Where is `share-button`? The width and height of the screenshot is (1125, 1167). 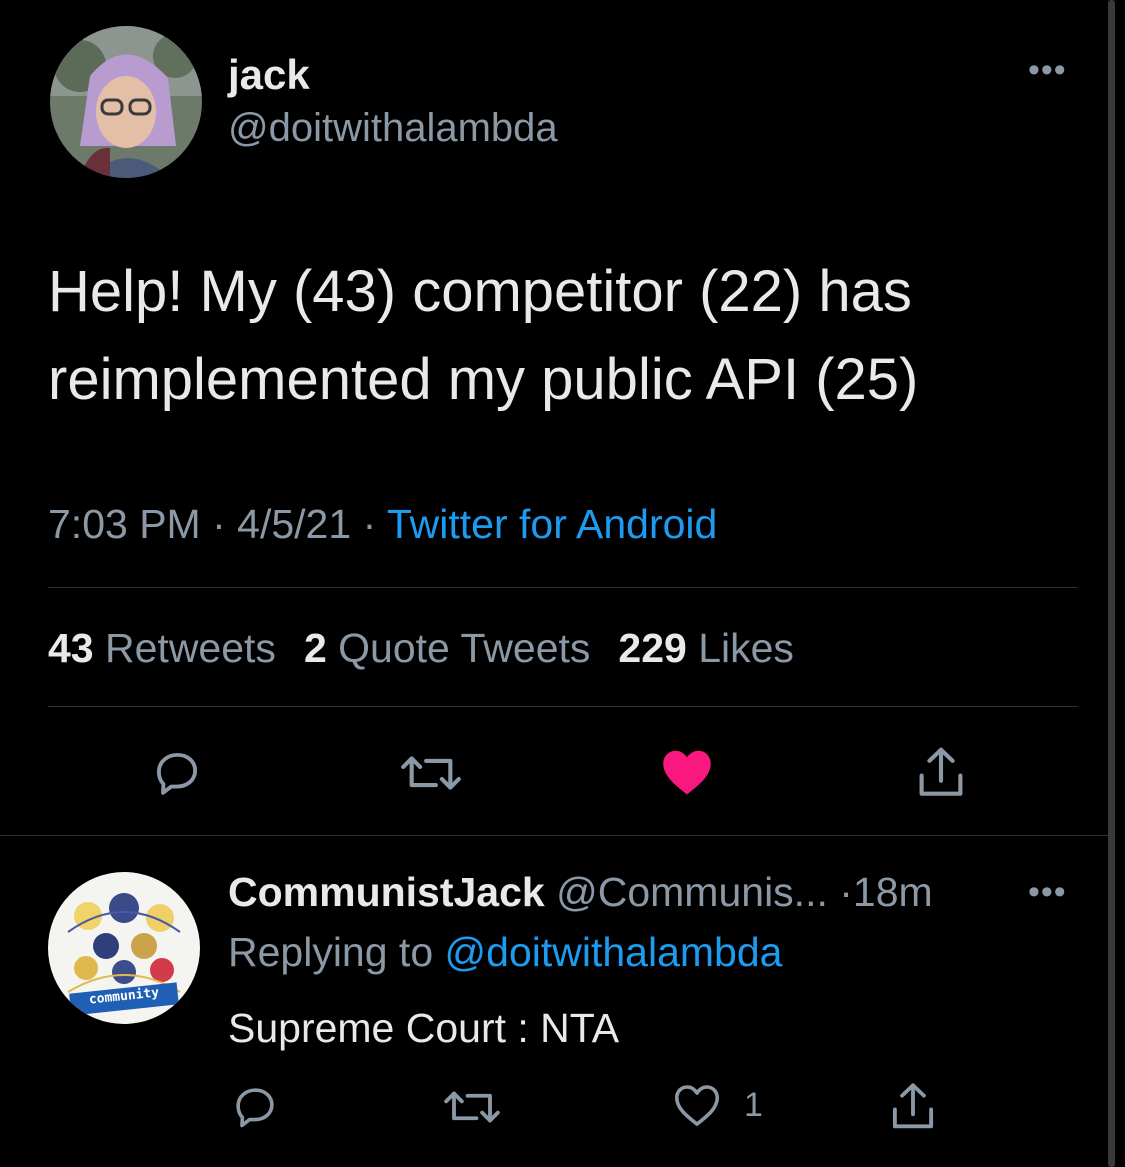 share-button is located at coordinates (941, 773).